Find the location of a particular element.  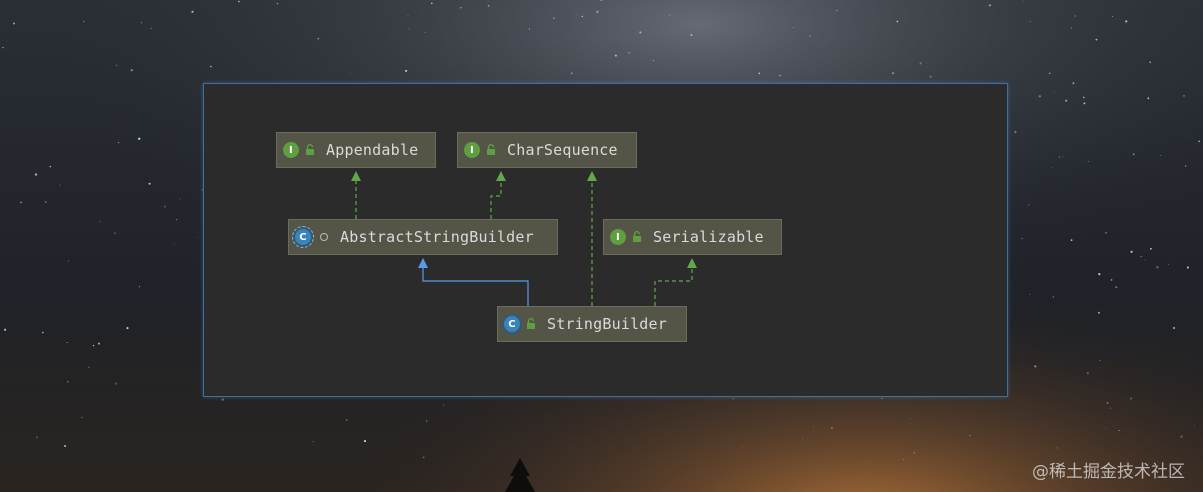

edge-implements-stringbuilder-to-serializable is located at coordinates (673, 282).